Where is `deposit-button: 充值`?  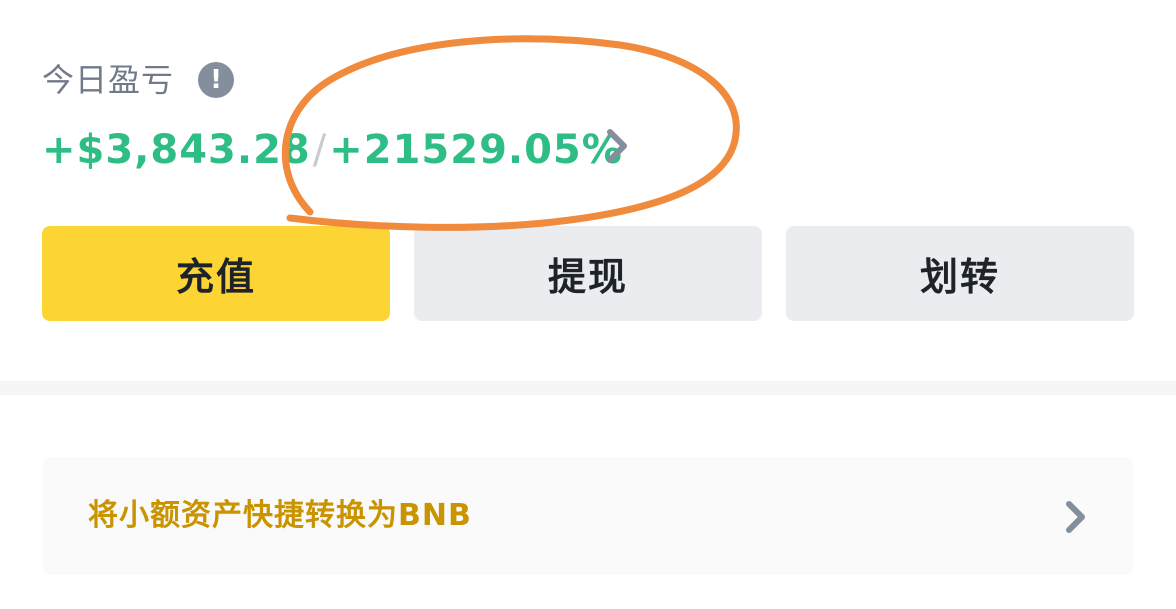 deposit-button: 充值 is located at coordinates (216, 273).